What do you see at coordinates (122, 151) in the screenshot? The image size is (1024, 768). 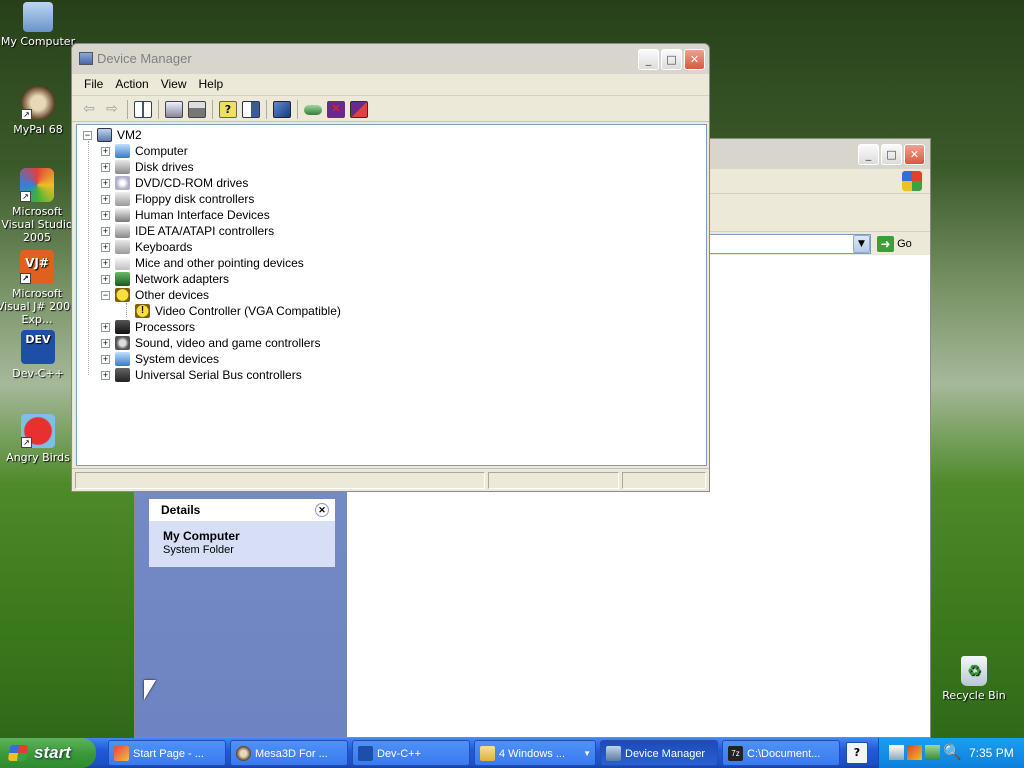 I see `computer-icon` at bounding box center [122, 151].